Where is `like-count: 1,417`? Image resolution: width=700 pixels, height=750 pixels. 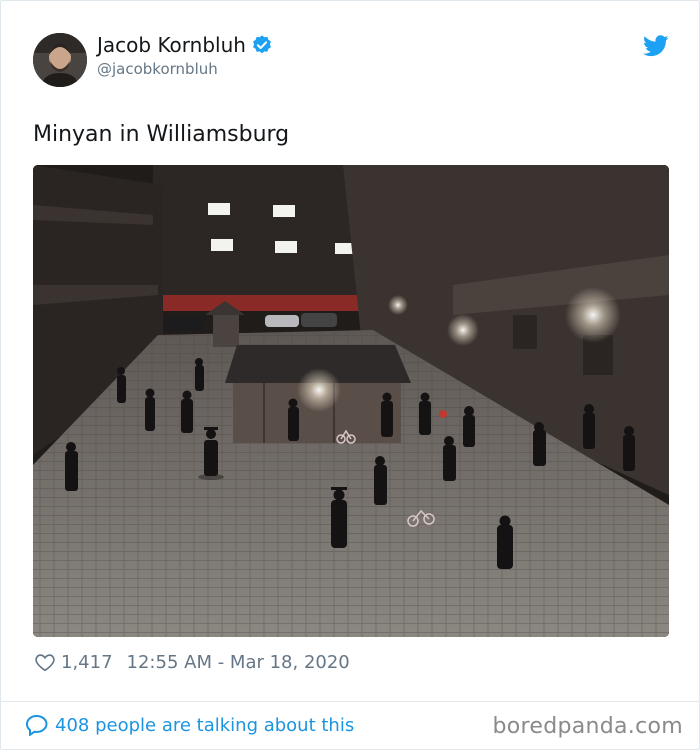
like-count: 1,417 is located at coordinates (87, 662).